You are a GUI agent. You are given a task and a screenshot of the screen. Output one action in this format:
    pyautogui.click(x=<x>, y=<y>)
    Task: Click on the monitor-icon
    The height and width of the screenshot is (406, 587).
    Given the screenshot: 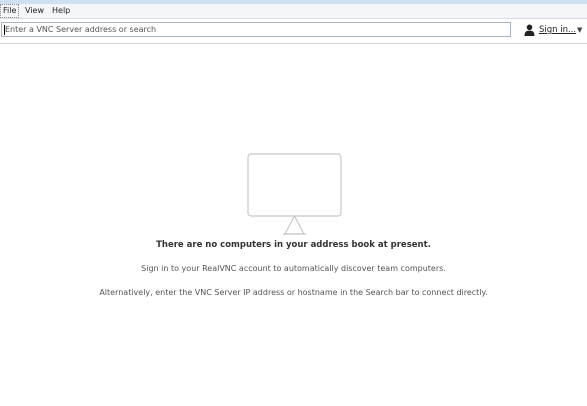 What is the action you would take?
    pyautogui.click(x=294, y=194)
    